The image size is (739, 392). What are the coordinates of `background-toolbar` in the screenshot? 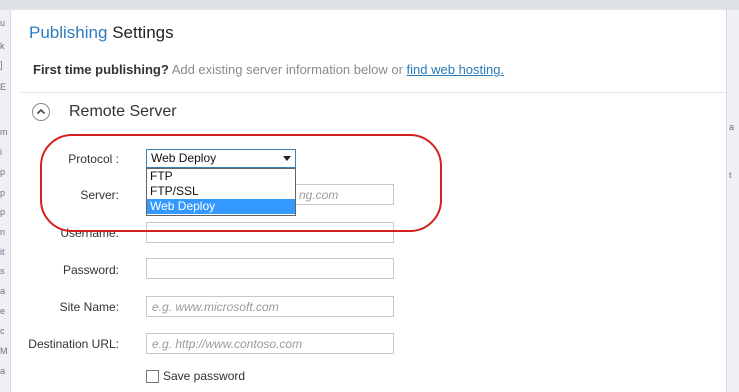 It's located at (369, 5).